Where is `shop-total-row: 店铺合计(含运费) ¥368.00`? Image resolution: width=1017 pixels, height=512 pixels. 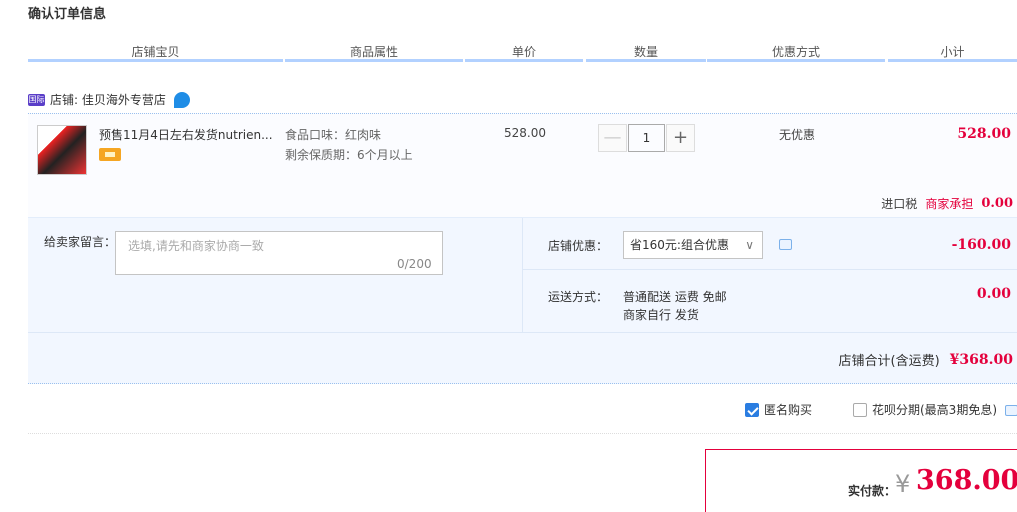 shop-total-row: 店铺合计(含运费) ¥368.00 is located at coordinates (925, 360).